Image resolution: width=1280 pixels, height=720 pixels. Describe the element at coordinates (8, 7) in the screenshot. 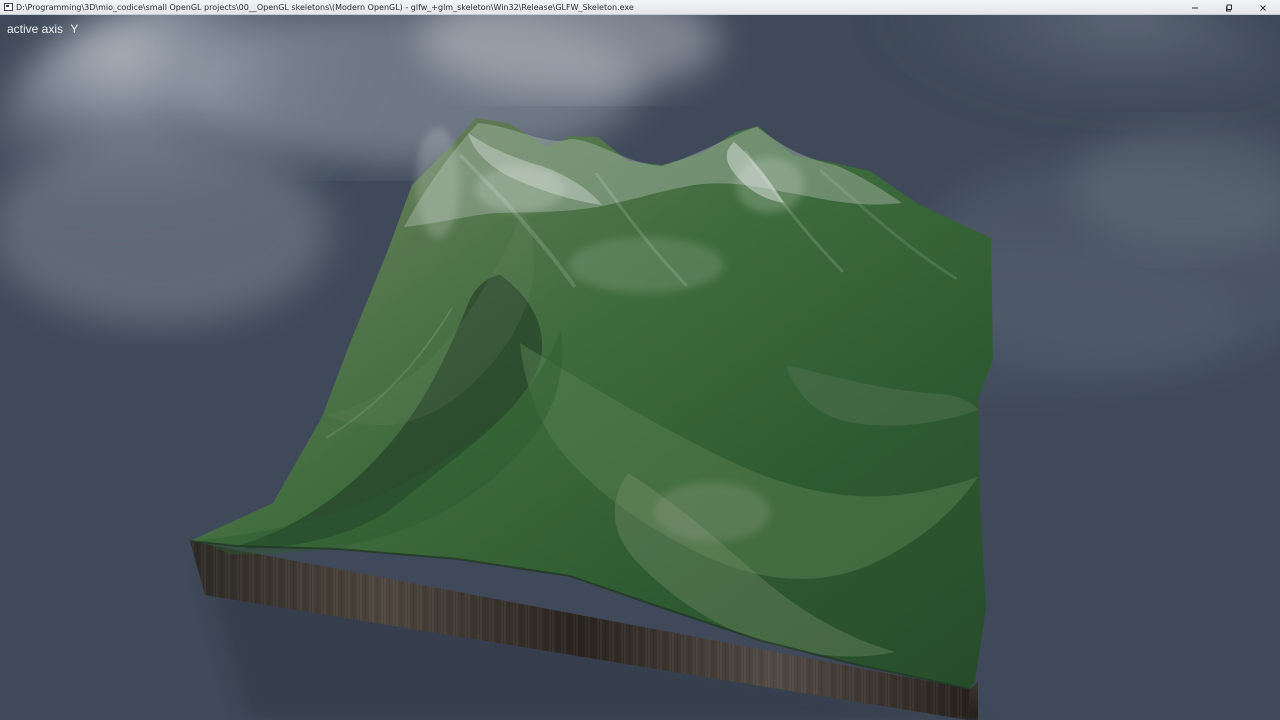

I see `application-icon` at that location.